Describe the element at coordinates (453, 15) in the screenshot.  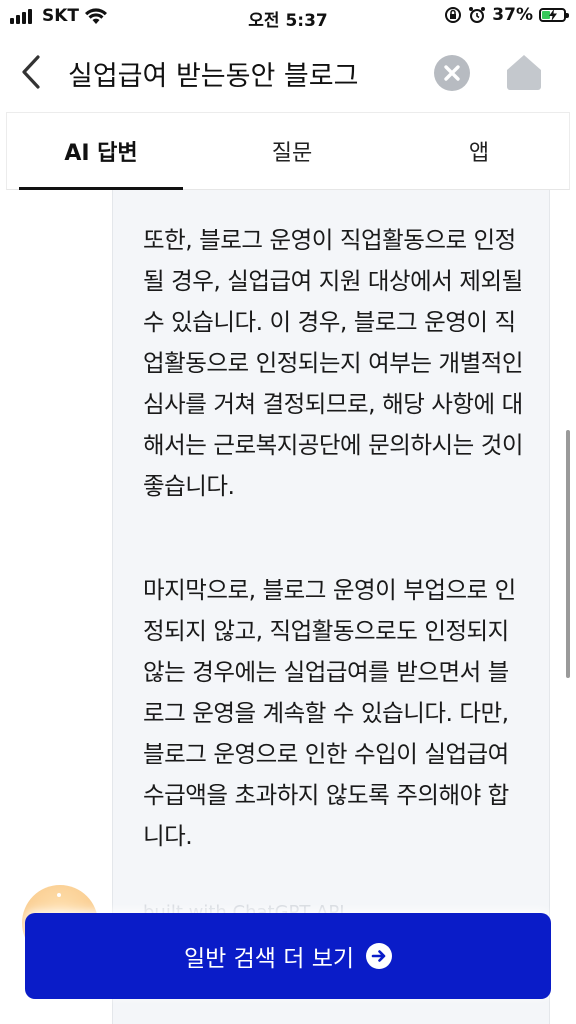
I see `orientation-lock-icon` at that location.